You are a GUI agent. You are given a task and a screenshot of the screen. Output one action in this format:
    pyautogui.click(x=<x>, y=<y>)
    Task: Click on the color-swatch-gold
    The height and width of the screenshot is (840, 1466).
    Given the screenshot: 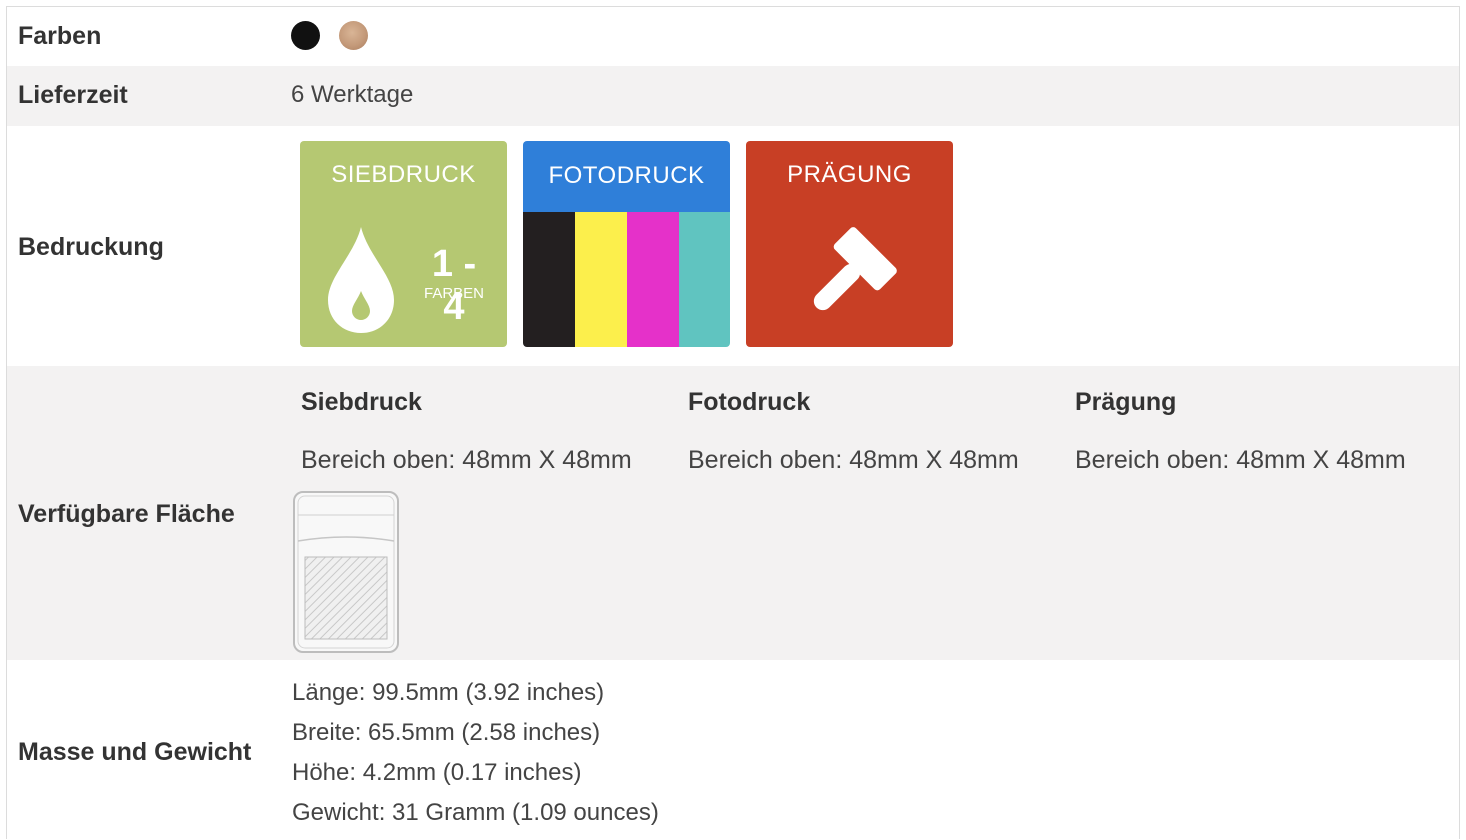 What is the action you would take?
    pyautogui.click(x=353, y=35)
    